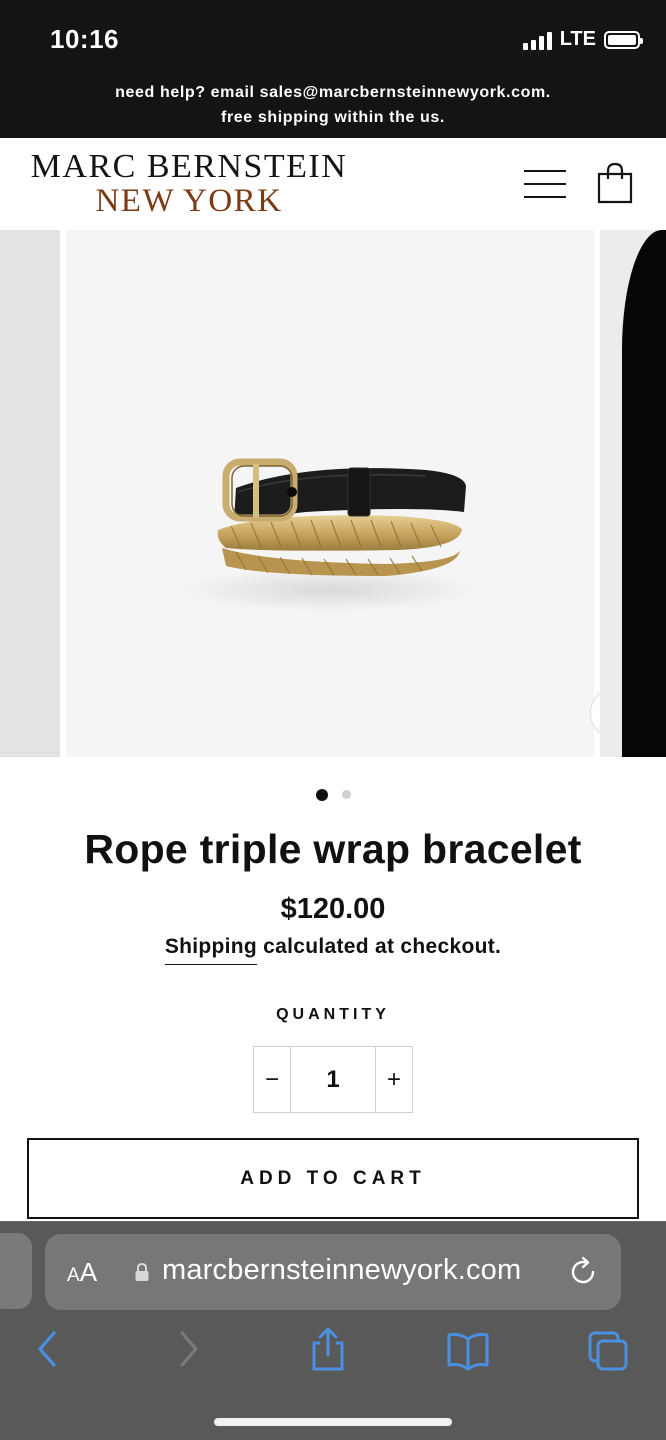  I want to click on address-bar: AA marcbernsteinnewyork.com, so click(333, 1272).